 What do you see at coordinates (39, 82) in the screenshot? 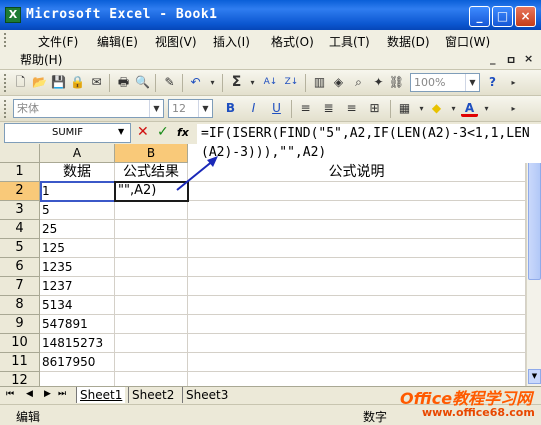
I see `open-icon: 📂` at bounding box center [39, 82].